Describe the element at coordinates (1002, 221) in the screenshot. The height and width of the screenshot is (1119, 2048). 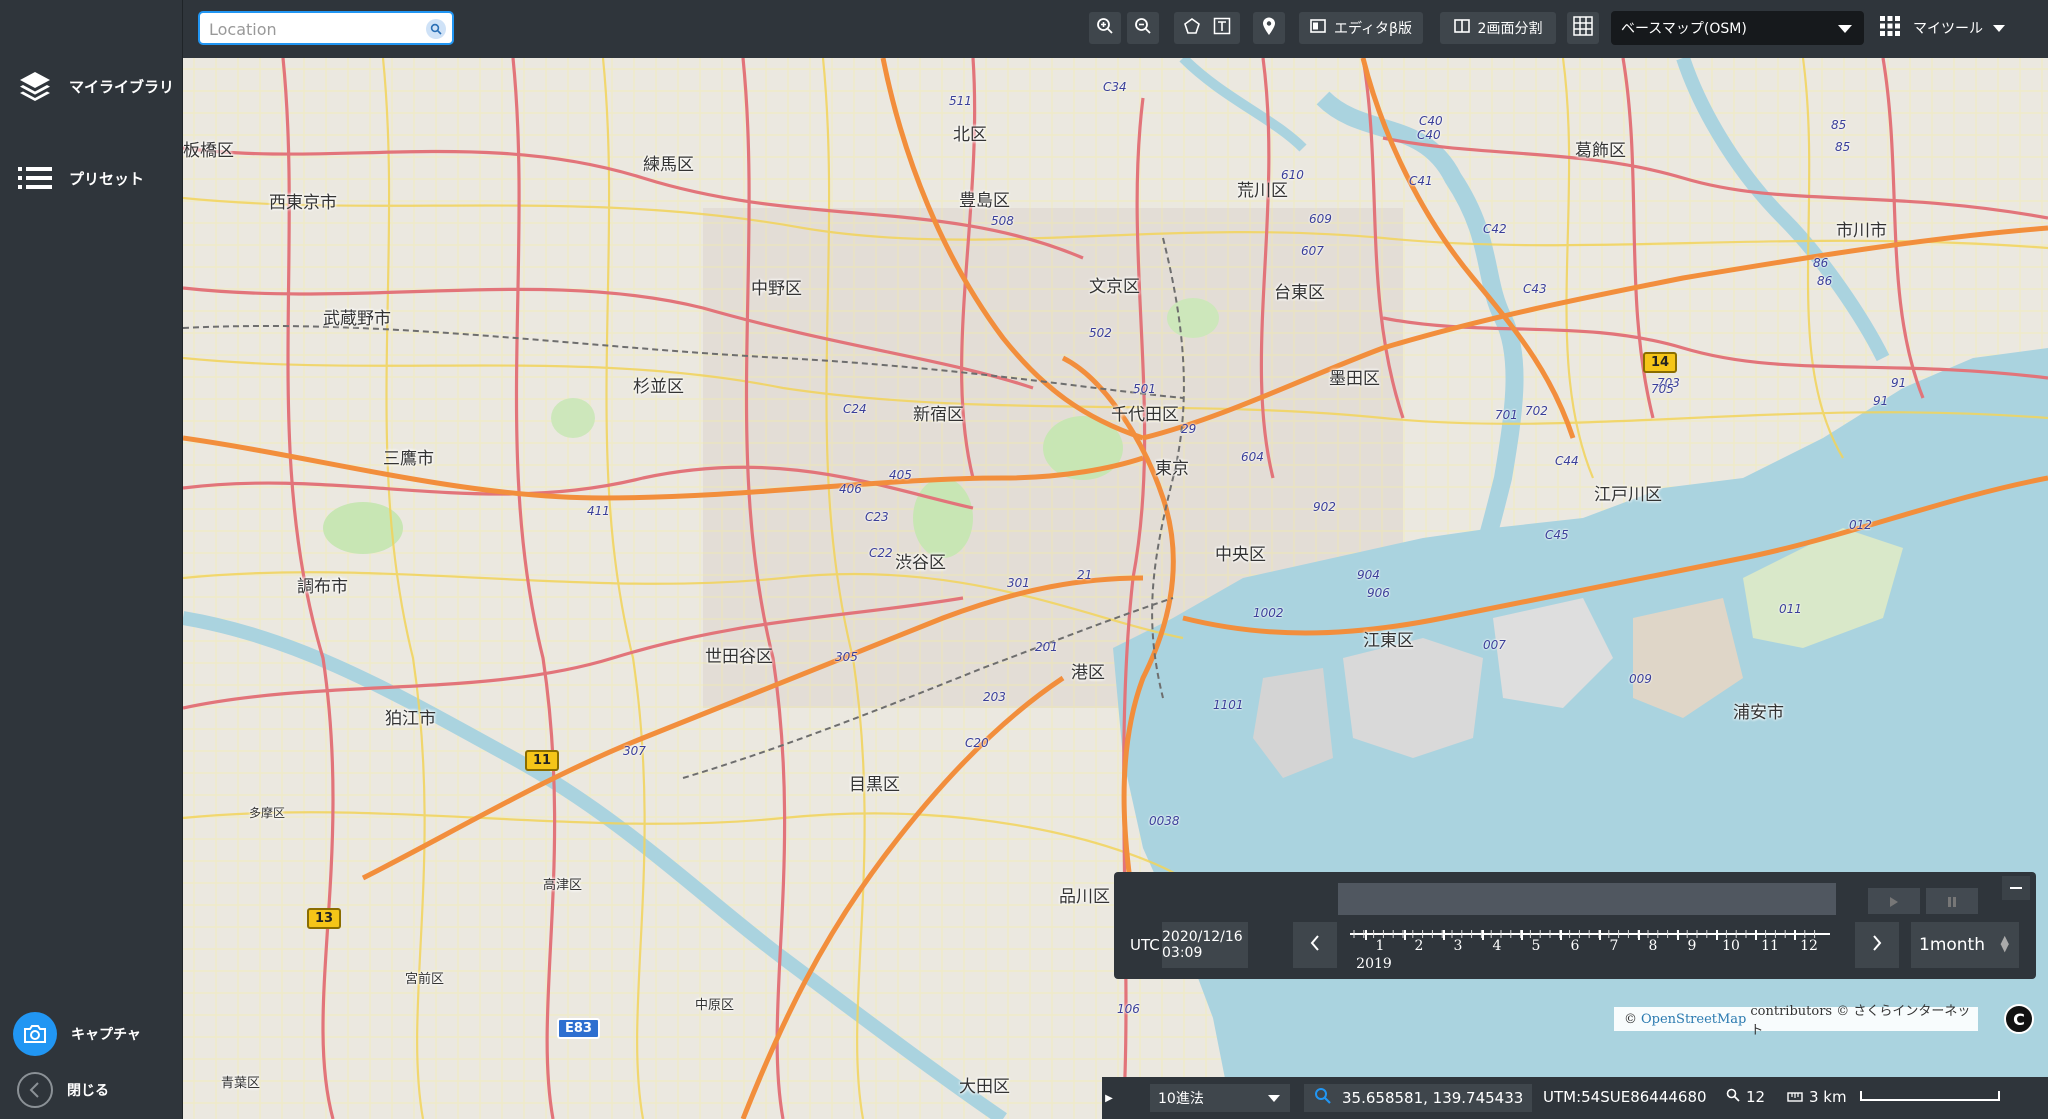
I see `road-number: 508` at that location.